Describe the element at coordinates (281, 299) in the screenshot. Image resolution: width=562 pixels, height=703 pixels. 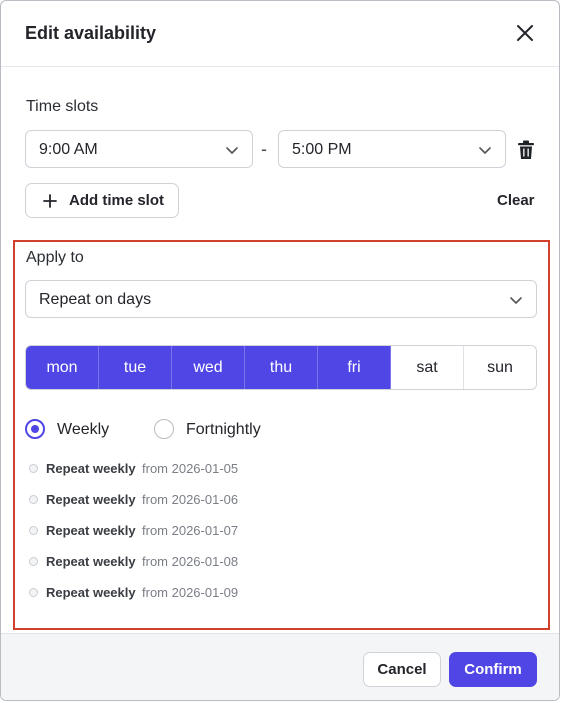
I see `apply-to-select: Repeat on days` at that location.